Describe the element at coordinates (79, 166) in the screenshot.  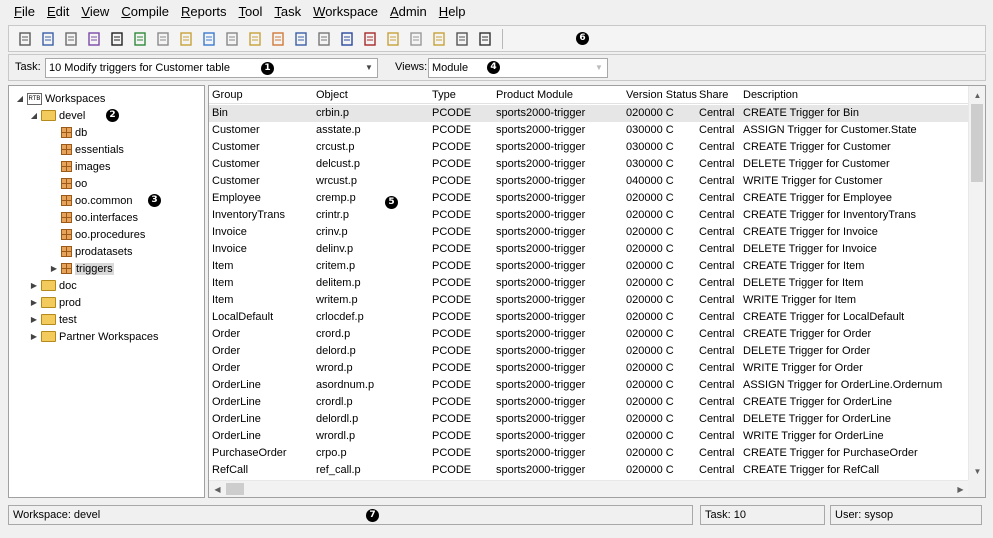
I see `tree-node-module: images` at that location.